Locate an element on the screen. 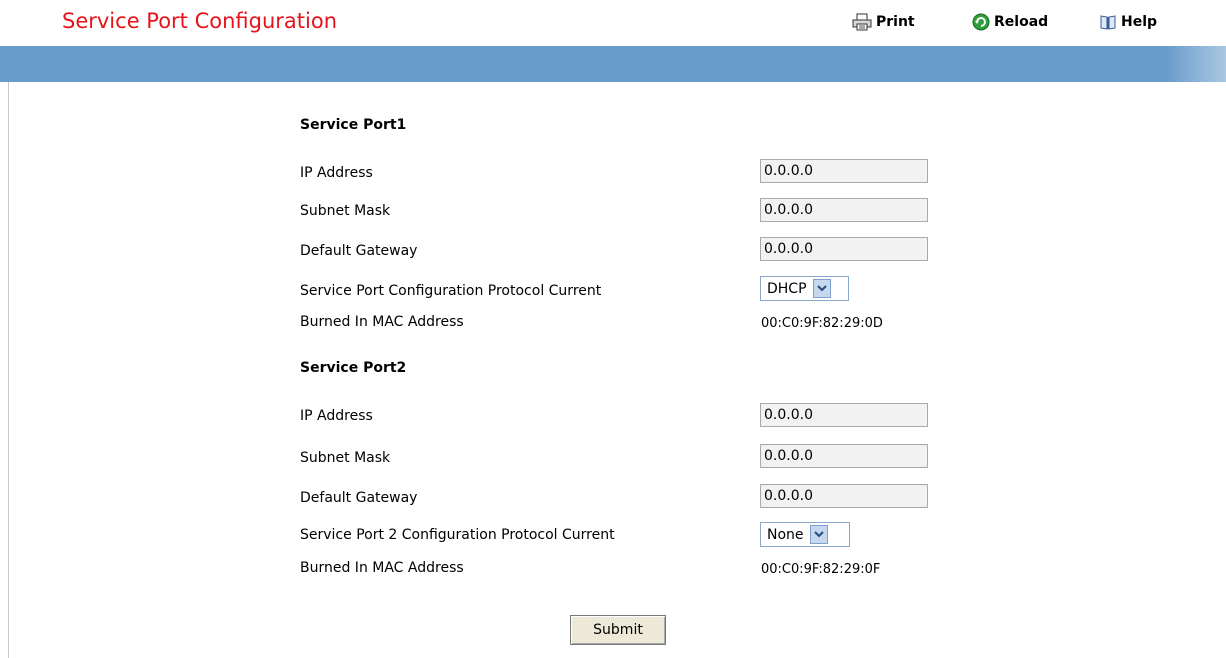  sp1-protocol-value: DHCP is located at coordinates (787, 288).